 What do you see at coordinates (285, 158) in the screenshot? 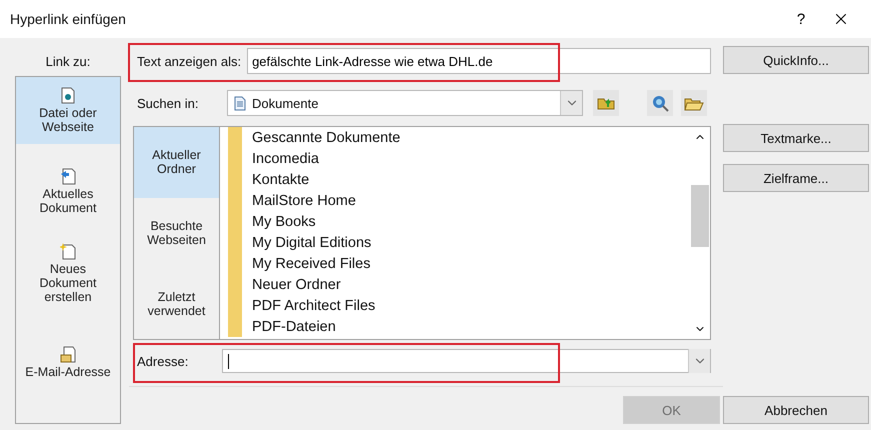
I see `folder-name: Incomedia` at bounding box center [285, 158].